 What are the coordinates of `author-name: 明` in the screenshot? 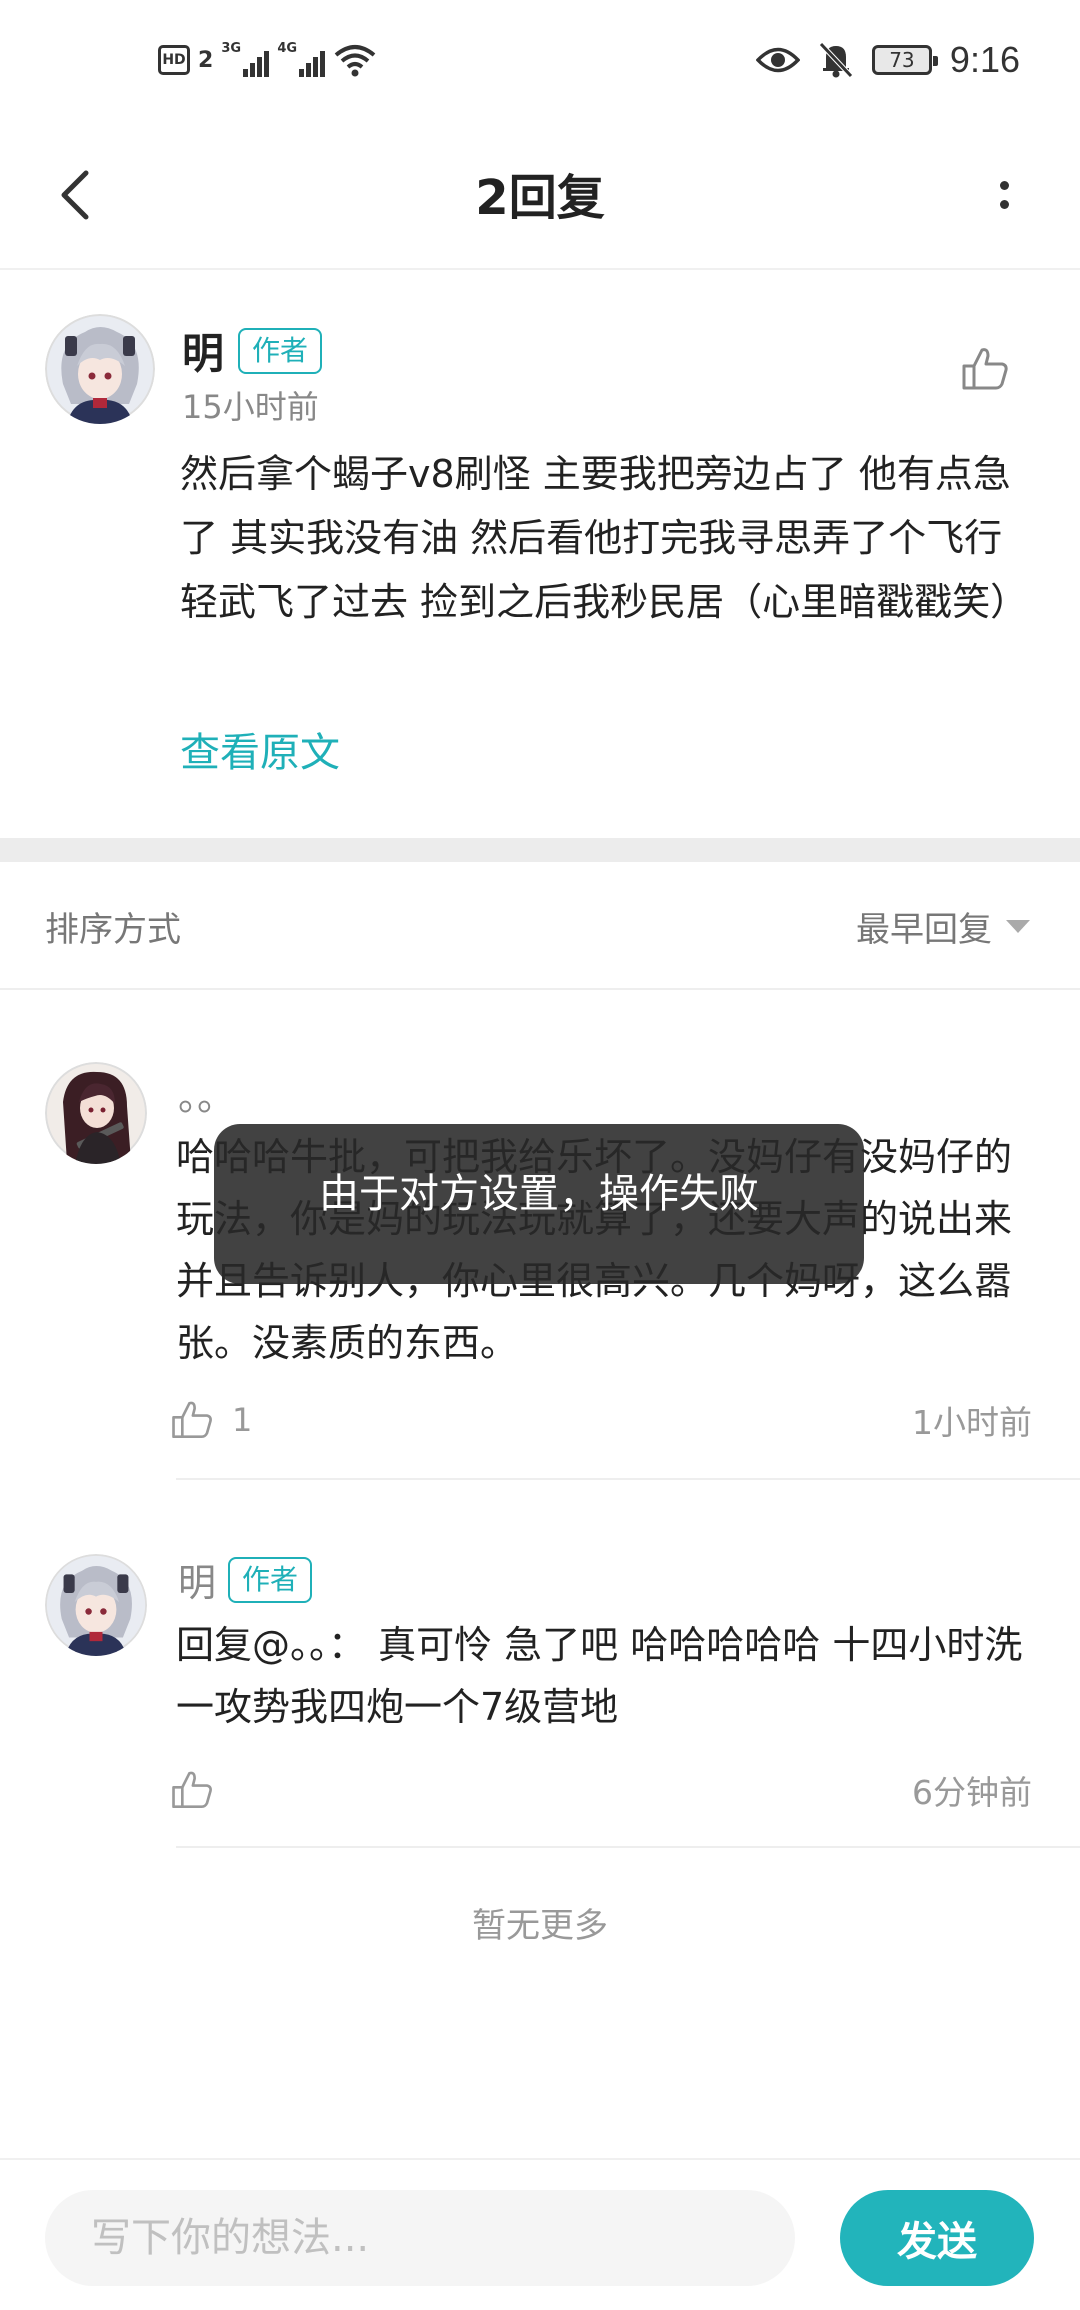 It's located at (203, 350).